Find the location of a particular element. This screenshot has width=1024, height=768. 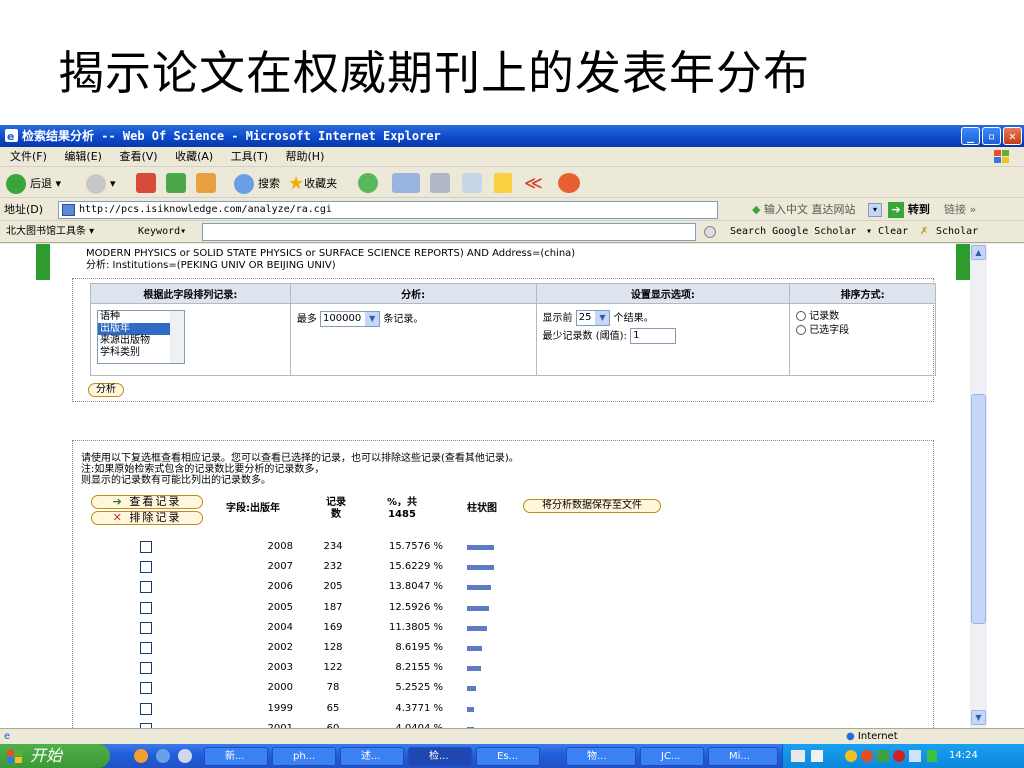

keyword-input is located at coordinates (449, 232).